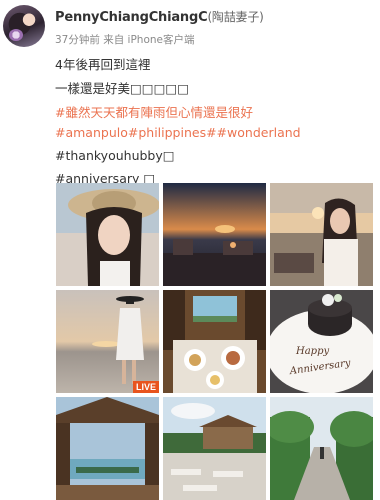 The image size is (380, 500). Describe the element at coordinates (321, 234) in the screenshot. I see `photo-woman-pool` at that location.